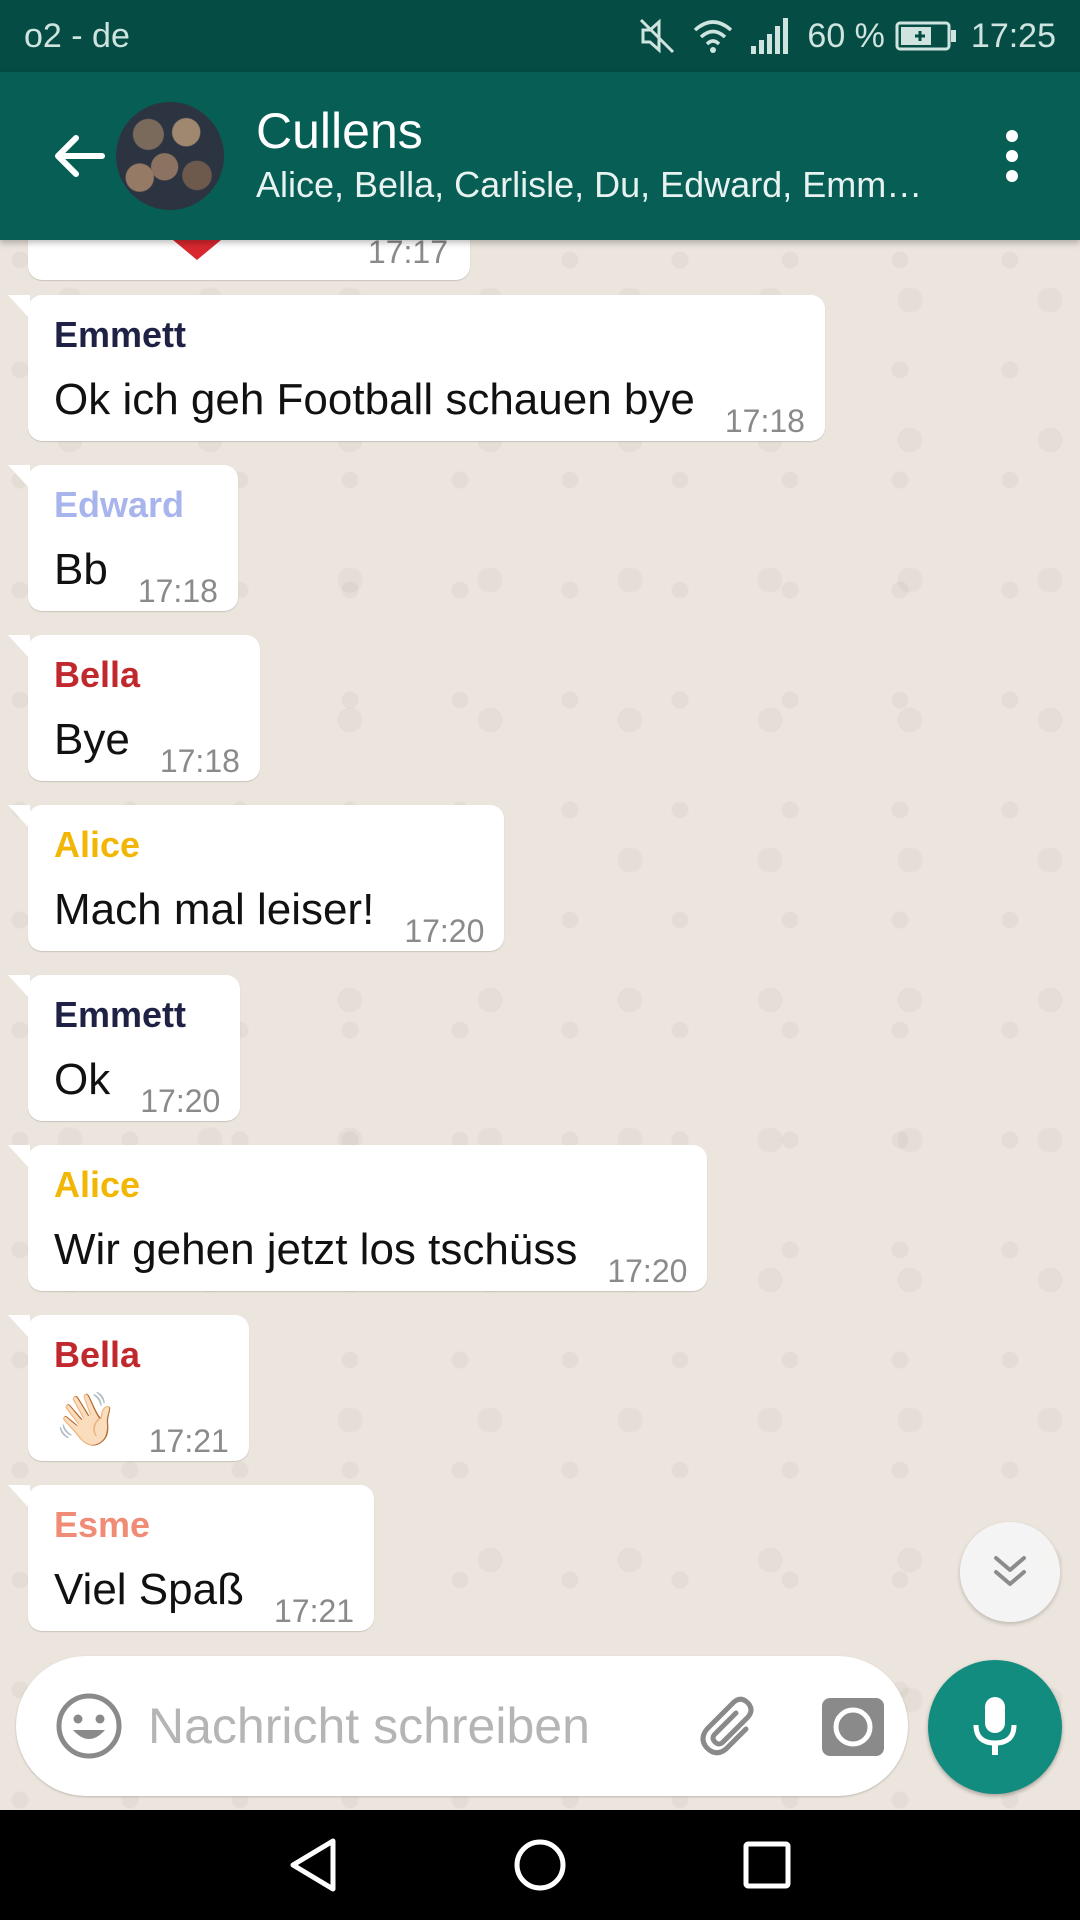 The width and height of the screenshot is (1080, 1920). Describe the element at coordinates (408, 1726) in the screenshot. I see `message-input` at that location.